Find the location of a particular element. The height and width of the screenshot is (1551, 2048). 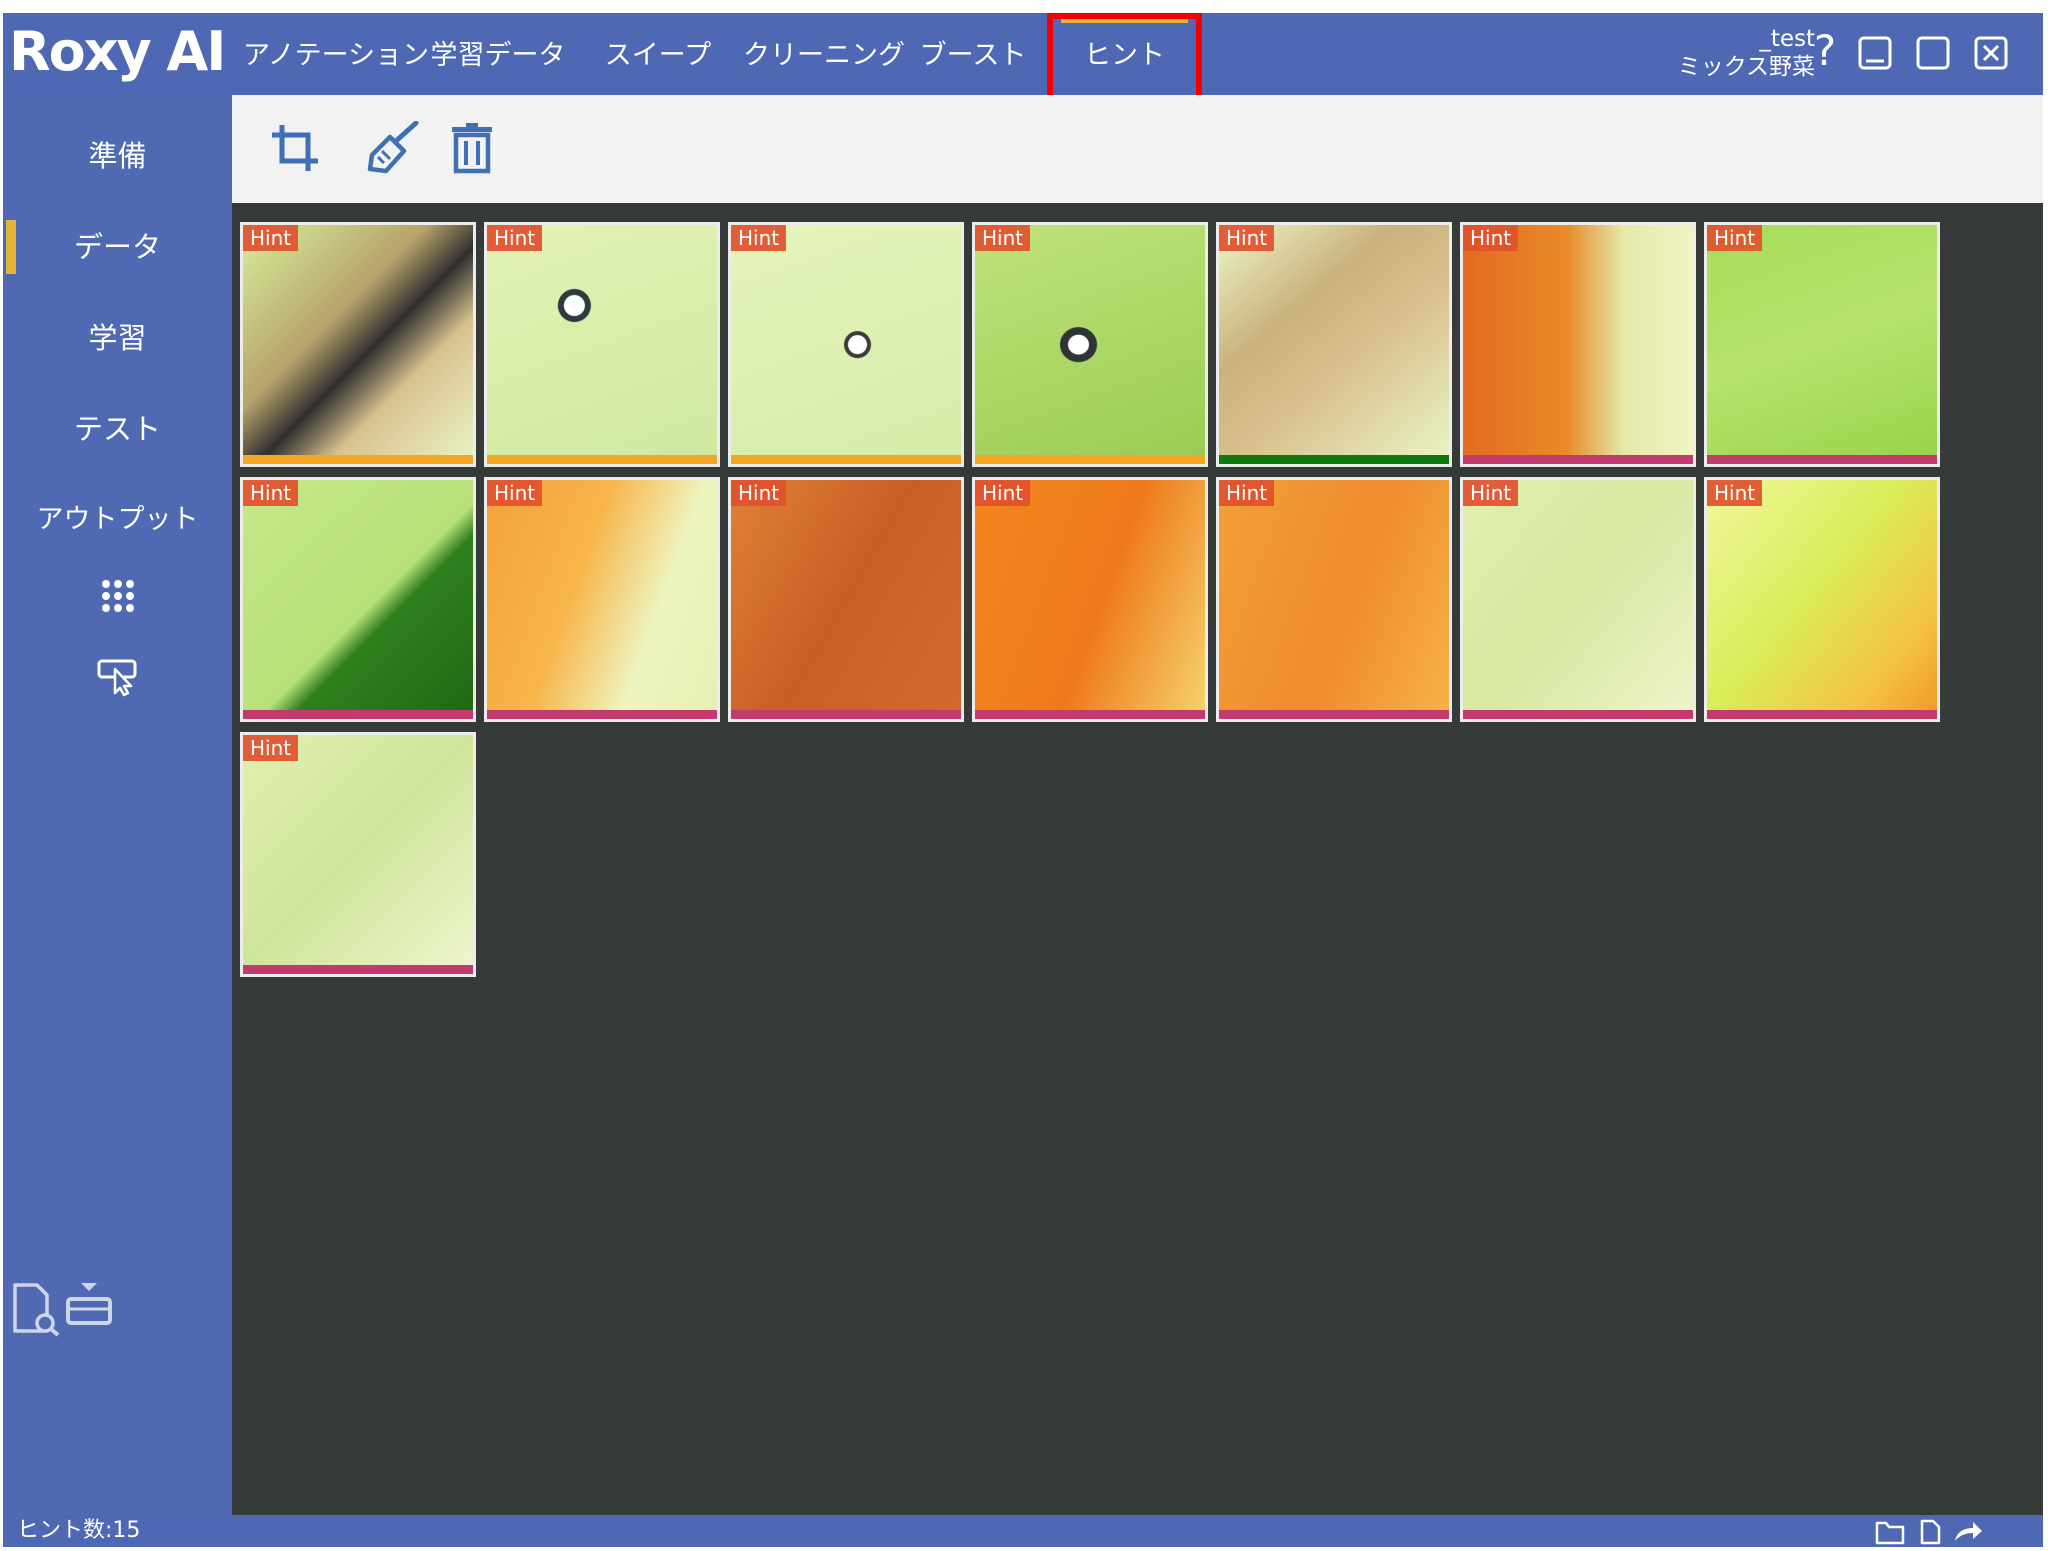

folder-icon is located at coordinates (1890, 1532).